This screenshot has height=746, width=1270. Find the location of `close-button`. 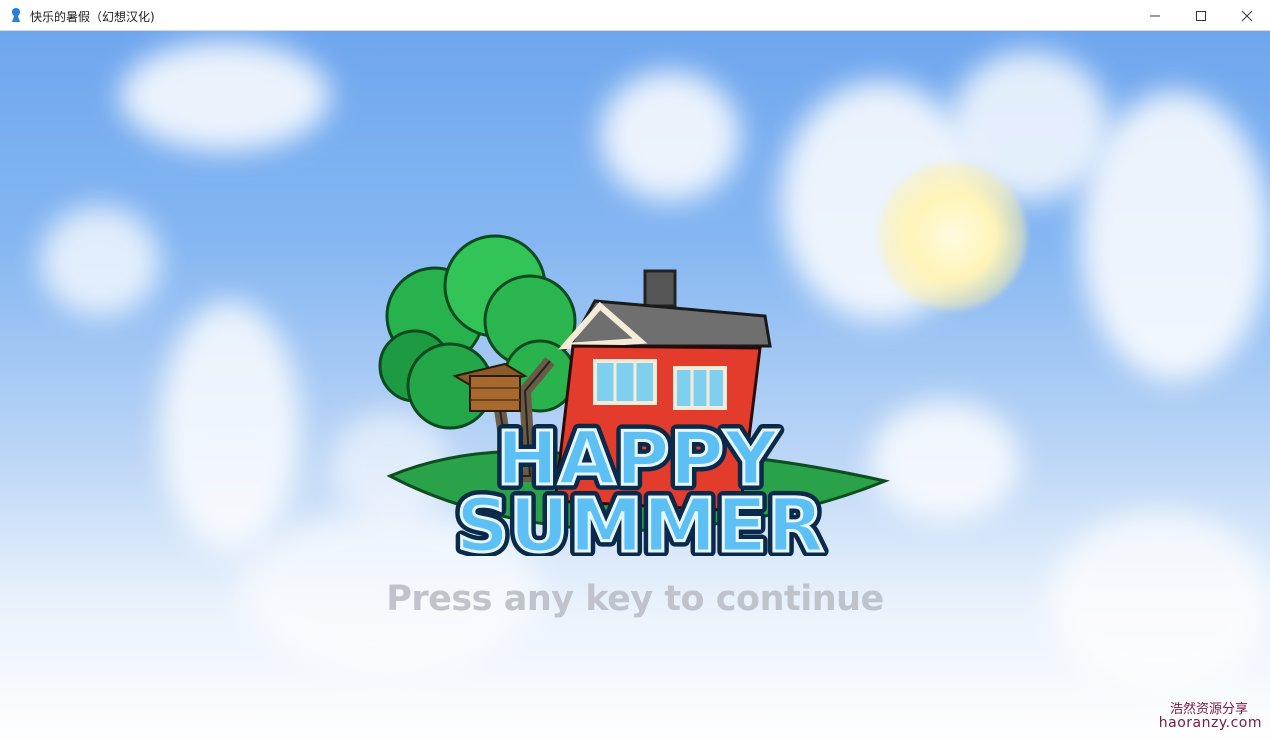

close-button is located at coordinates (1247, 15).